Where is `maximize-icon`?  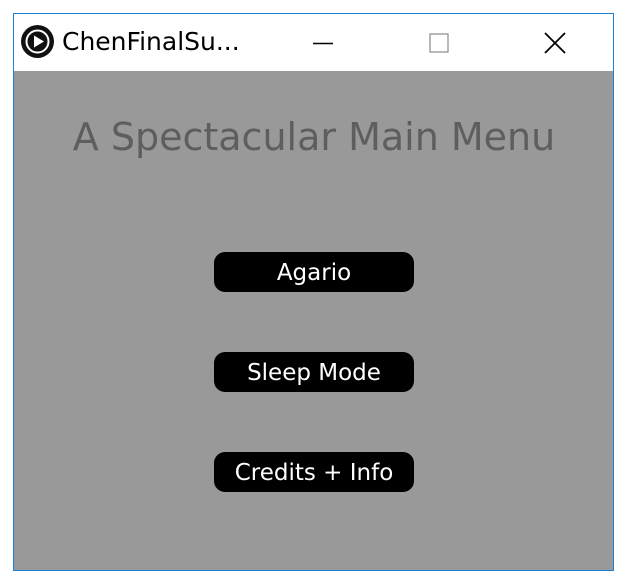 maximize-icon is located at coordinates (439, 42).